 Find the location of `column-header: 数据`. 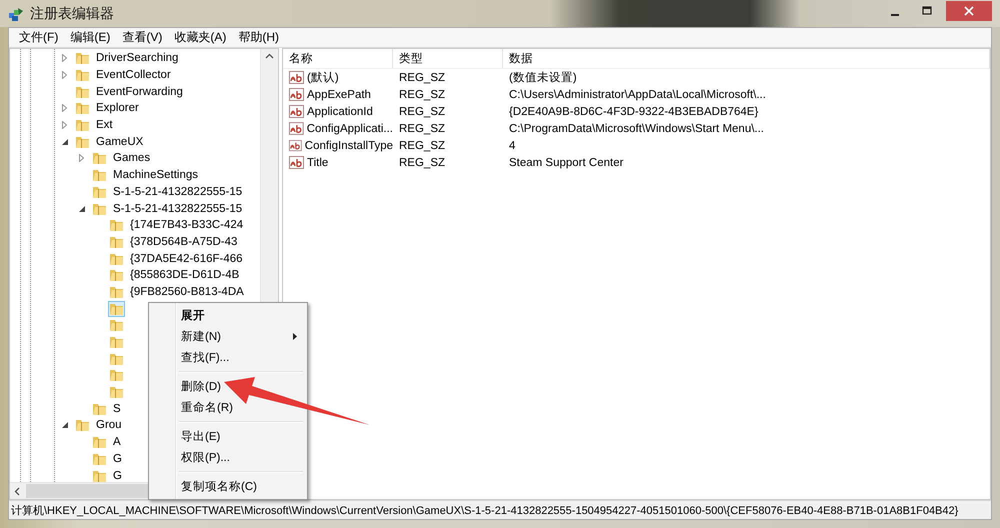

column-header: 数据 is located at coordinates (746, 59).